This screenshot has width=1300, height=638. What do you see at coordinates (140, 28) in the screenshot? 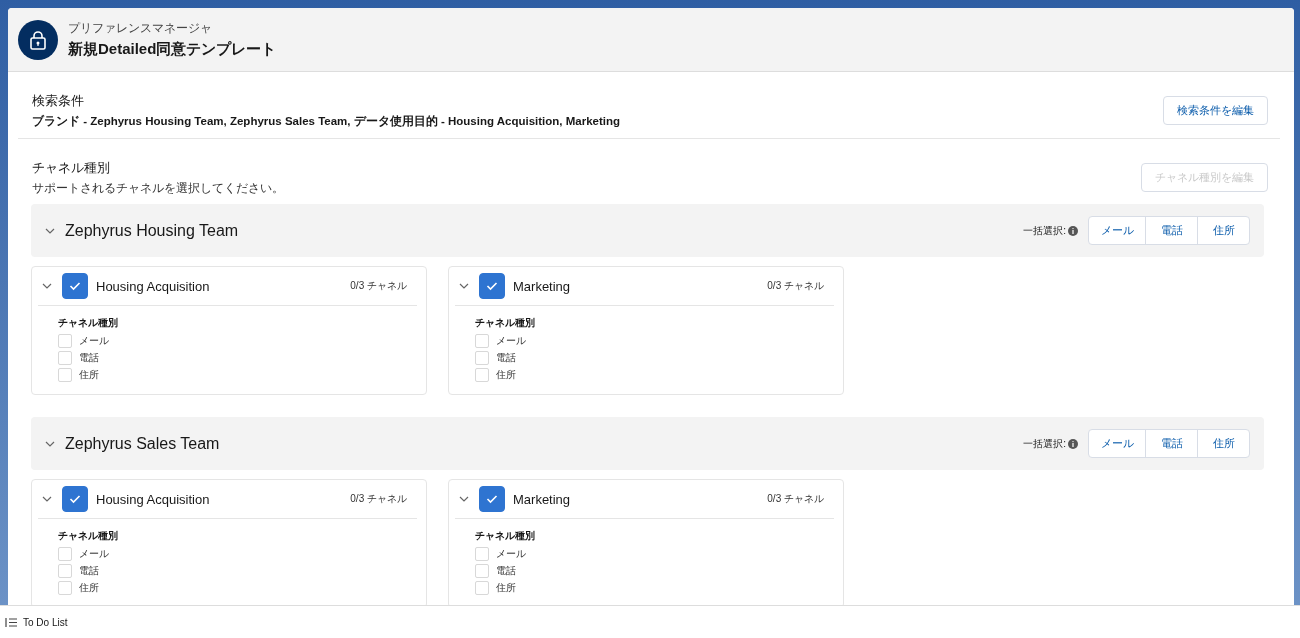
I see `app-subtitle: プリファレンスマネージャ` at bounding box center [140, 28].